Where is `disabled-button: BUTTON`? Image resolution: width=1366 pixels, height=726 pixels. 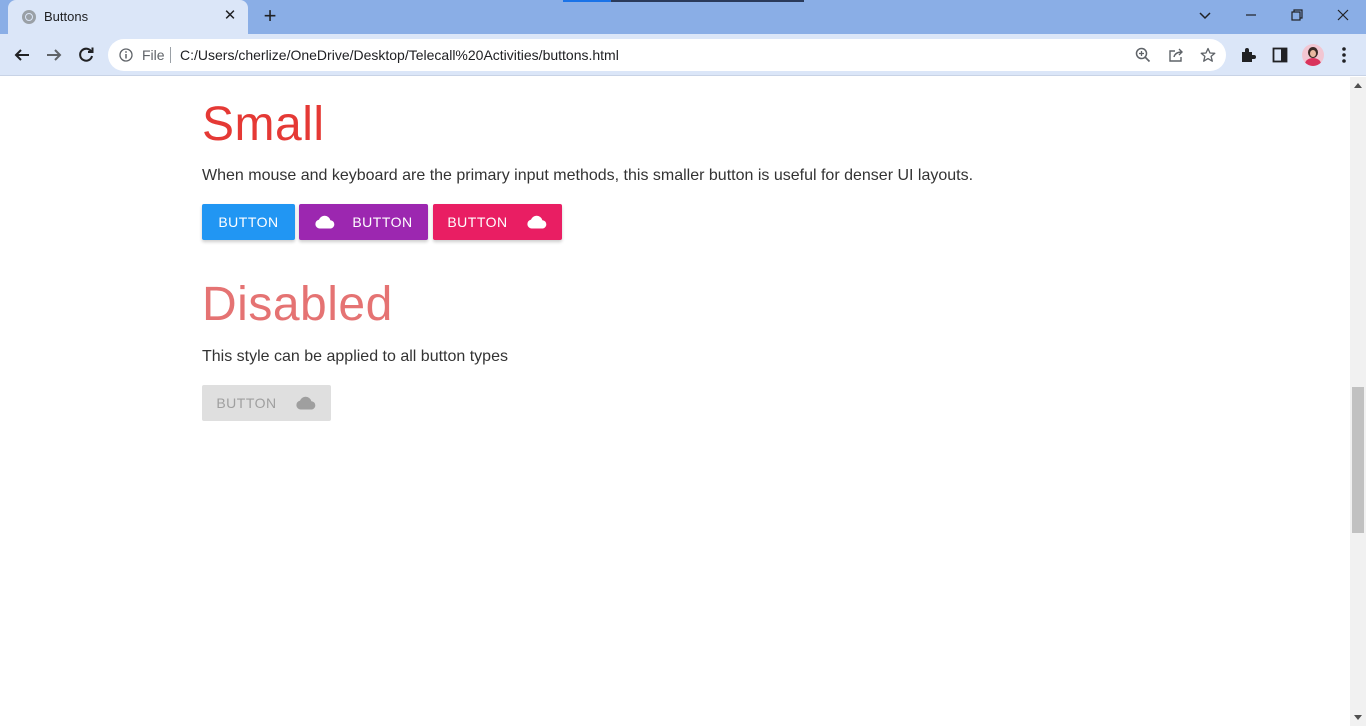 disabled-button: BUTTON is located at coordinates (266, 403).